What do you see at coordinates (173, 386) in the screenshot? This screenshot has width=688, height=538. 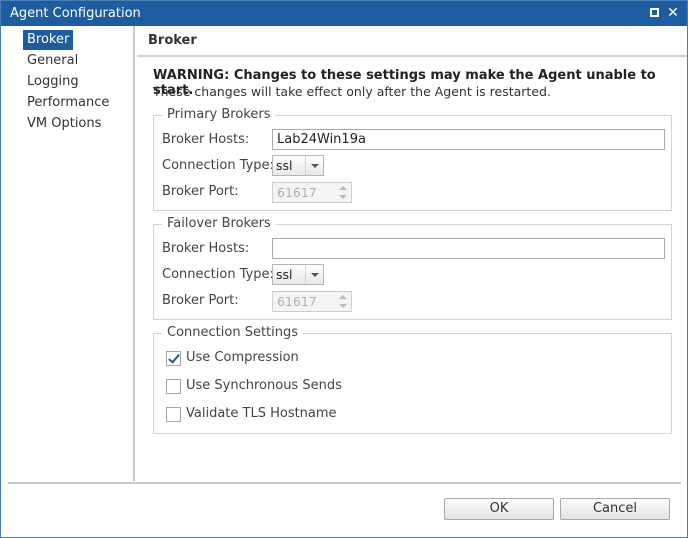 I see `use-synchronous-sends-checkbox` at bounding box center [173, 386].